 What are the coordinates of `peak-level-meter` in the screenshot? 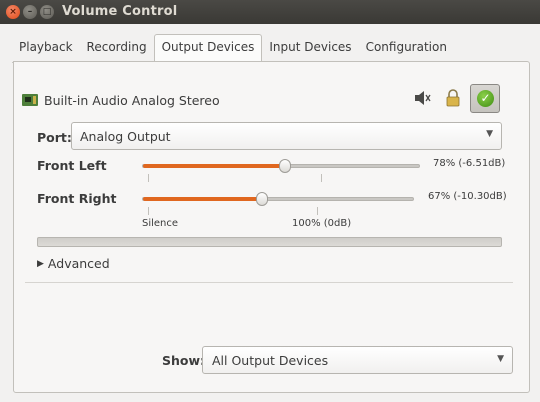 It's located at (269, 242).